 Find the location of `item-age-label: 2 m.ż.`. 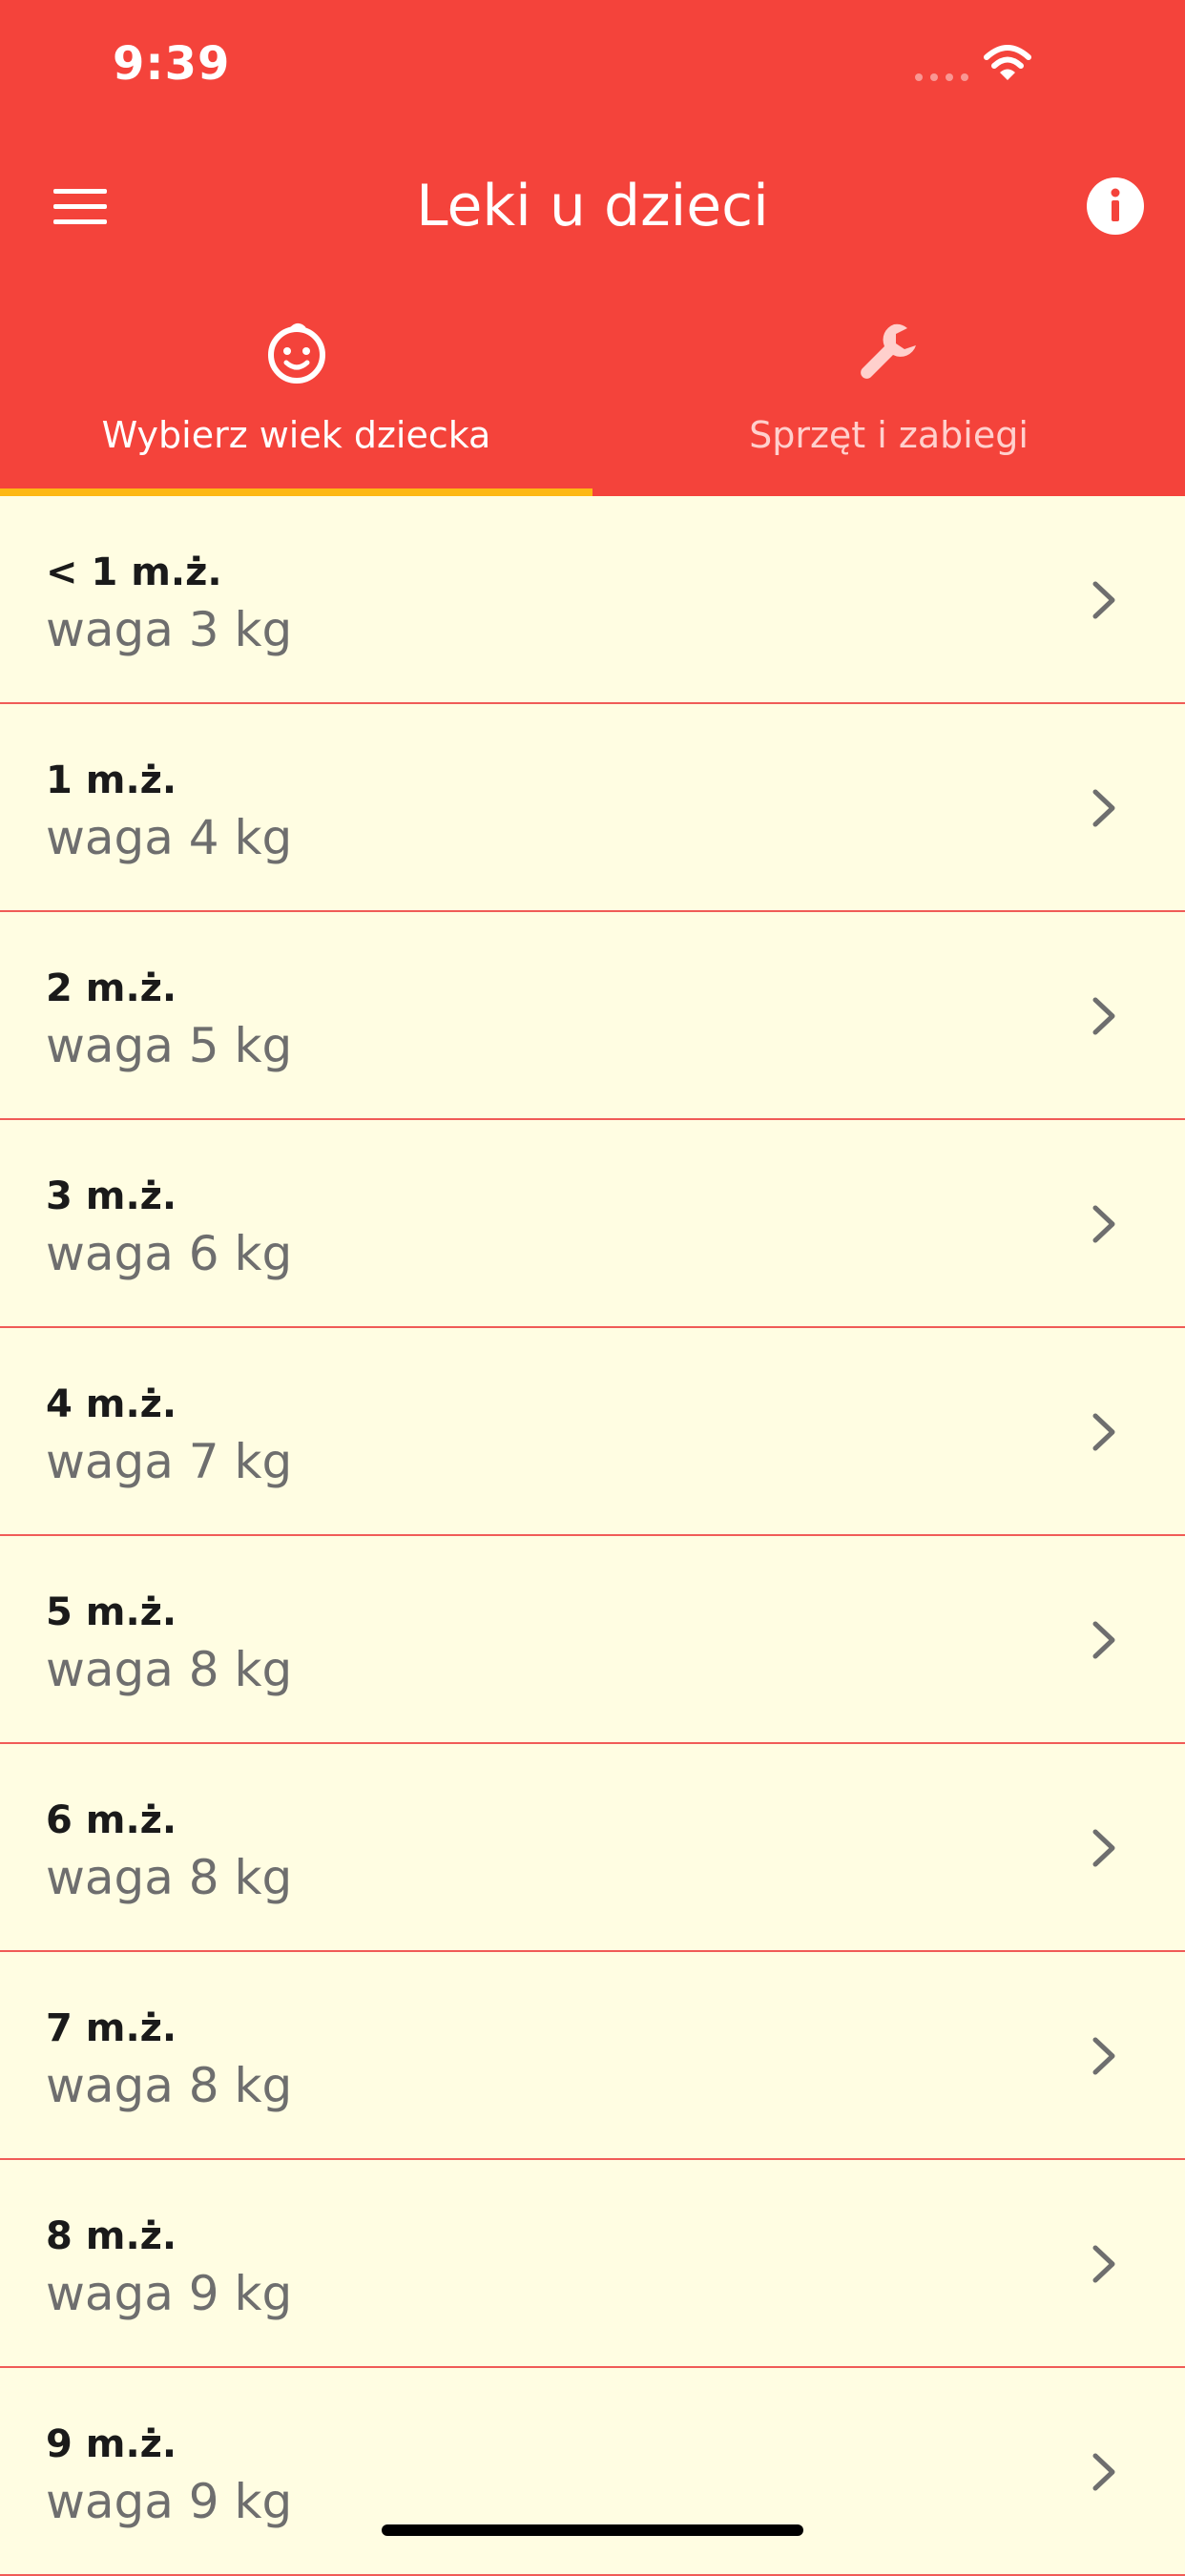

item-age-label: 2 m.ż. is located at coordinates (112, 988).